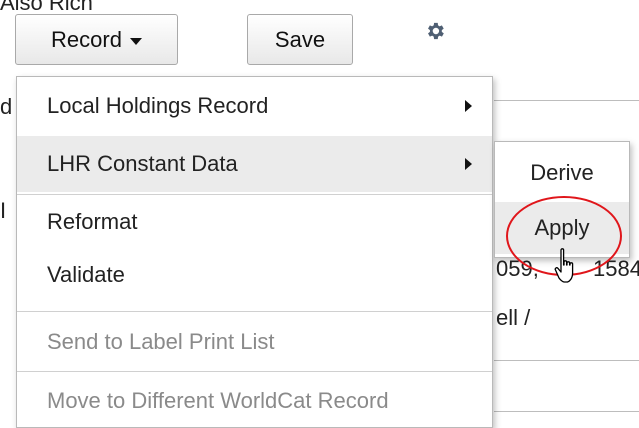 The image size is (639, 428). I want to click on record-menu-button: Record, so click(96, 39).